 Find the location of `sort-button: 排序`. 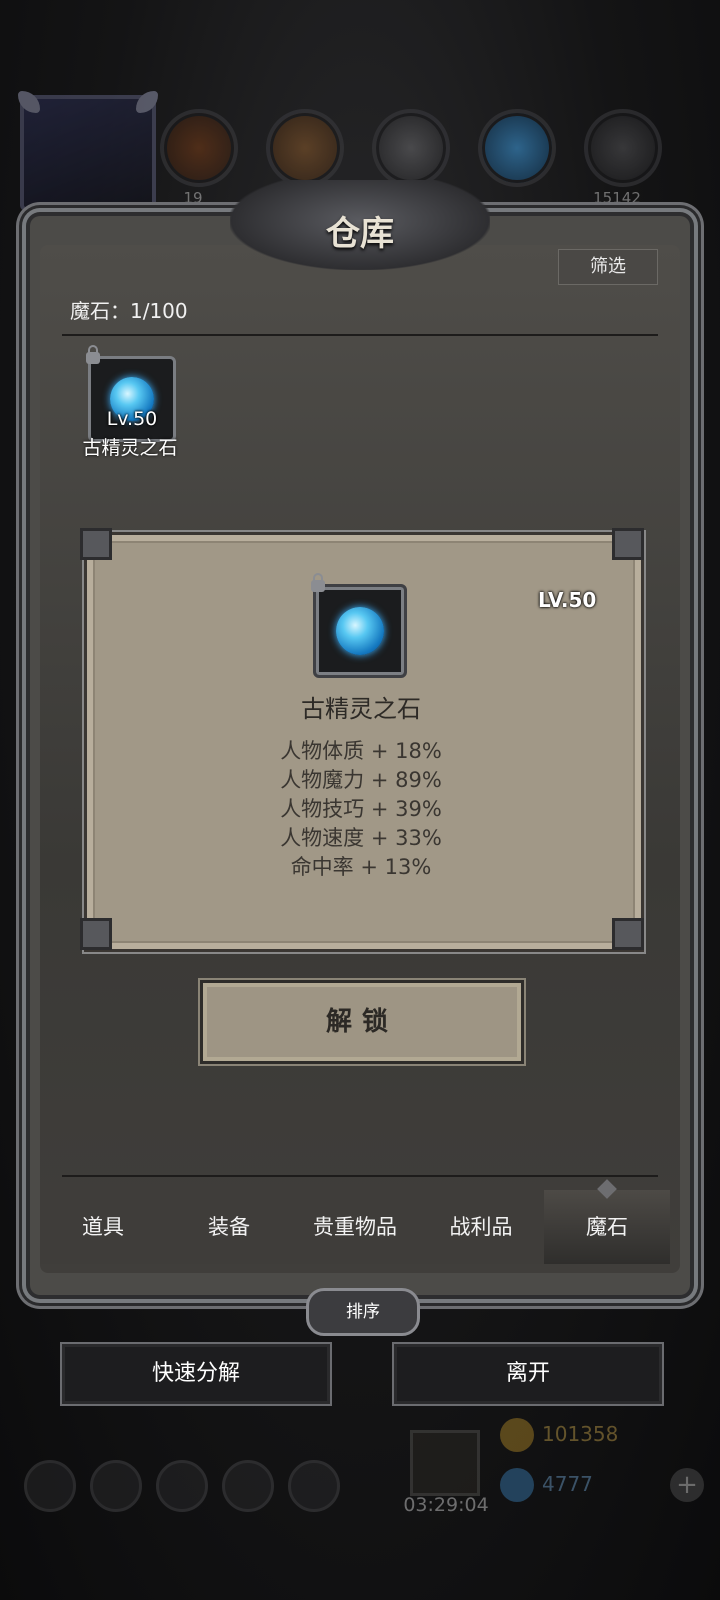

sort-button: 排序 is located at coordinates (363, 1312).